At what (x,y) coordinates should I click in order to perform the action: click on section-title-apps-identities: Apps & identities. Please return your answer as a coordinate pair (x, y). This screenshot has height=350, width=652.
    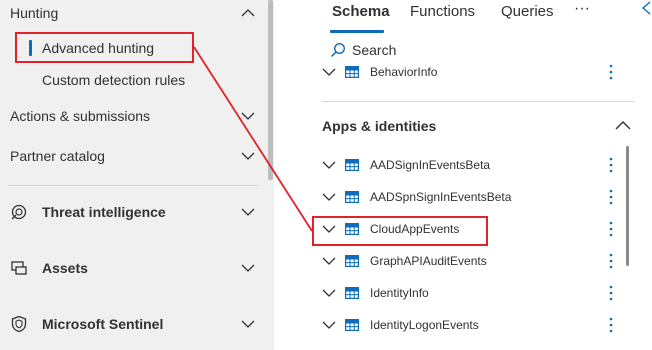
    Looking at the image, I should click on (379, 126).